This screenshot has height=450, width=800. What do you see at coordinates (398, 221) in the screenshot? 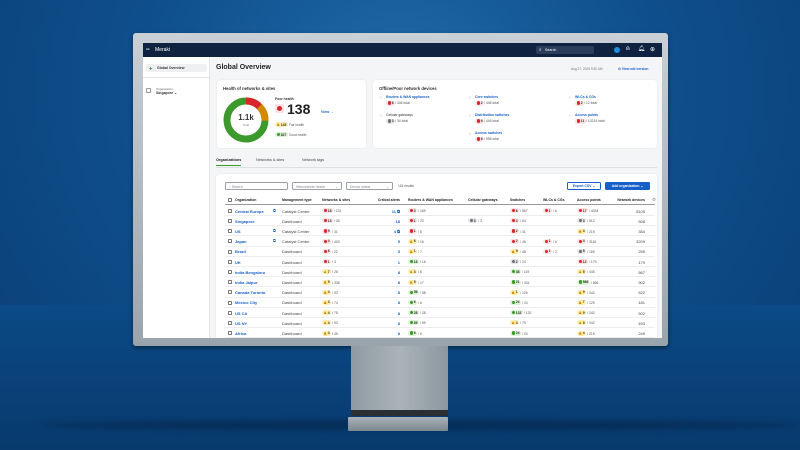
I see `critical-alerts-link: 18` at bounding box center [398, 221].